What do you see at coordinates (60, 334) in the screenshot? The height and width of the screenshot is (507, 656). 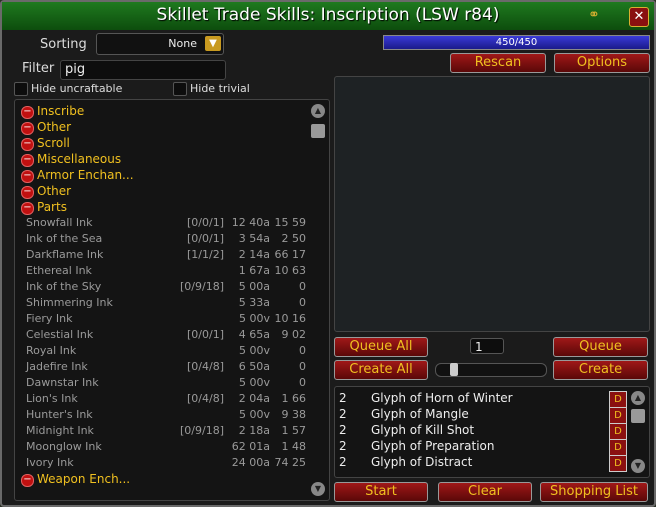 I see `recipe-name: Celestial Ink` at bounding box center [60, 334].